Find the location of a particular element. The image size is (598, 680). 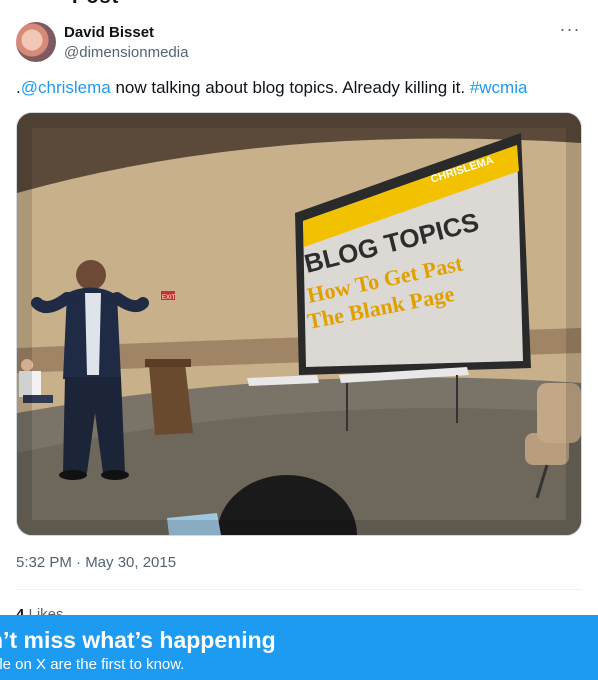

banner-subtitle: ple on X are the first to know. is located at coordinates (92, 664).